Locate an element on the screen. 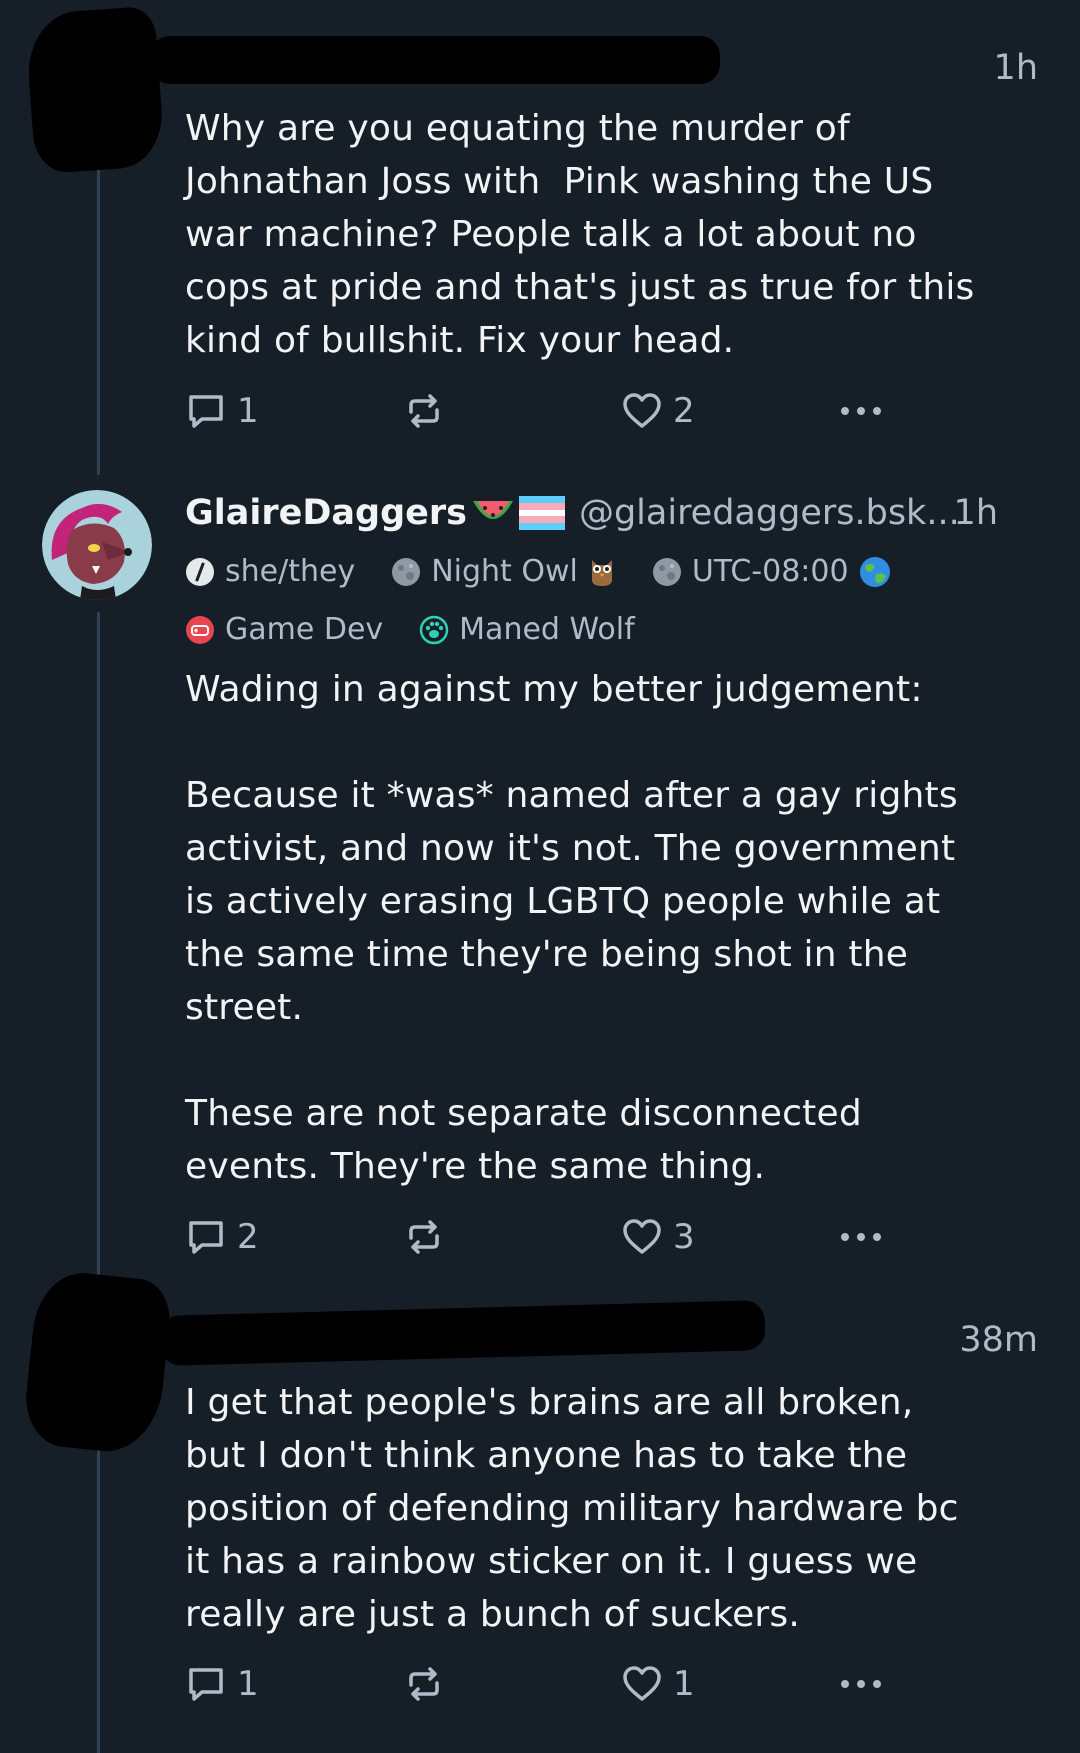 Image resolution: width=1080 pixels, height=1753 pixels. badge-timezone: UTC-08:00 is located at coordinates (771, 571).